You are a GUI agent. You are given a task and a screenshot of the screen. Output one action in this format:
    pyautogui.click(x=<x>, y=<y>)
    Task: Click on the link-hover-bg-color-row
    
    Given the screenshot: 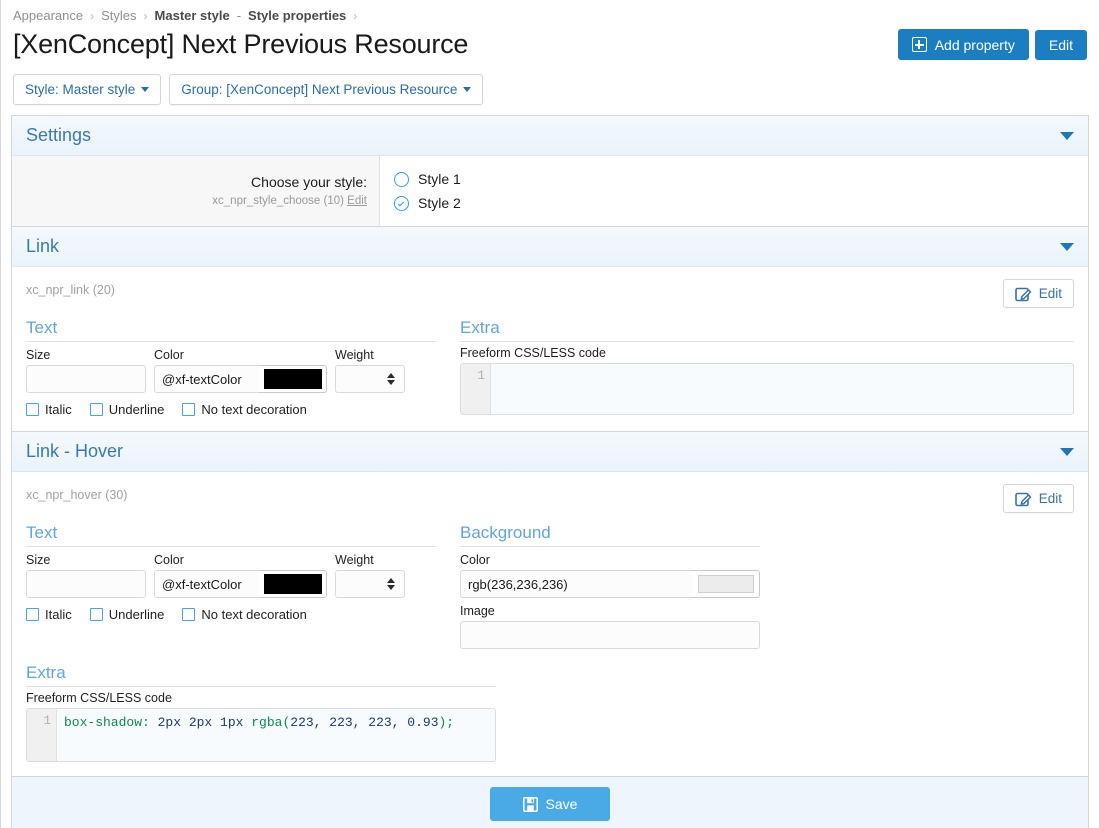 What is the action you would take?
    pyautogui.click(x=767, y=584)
    